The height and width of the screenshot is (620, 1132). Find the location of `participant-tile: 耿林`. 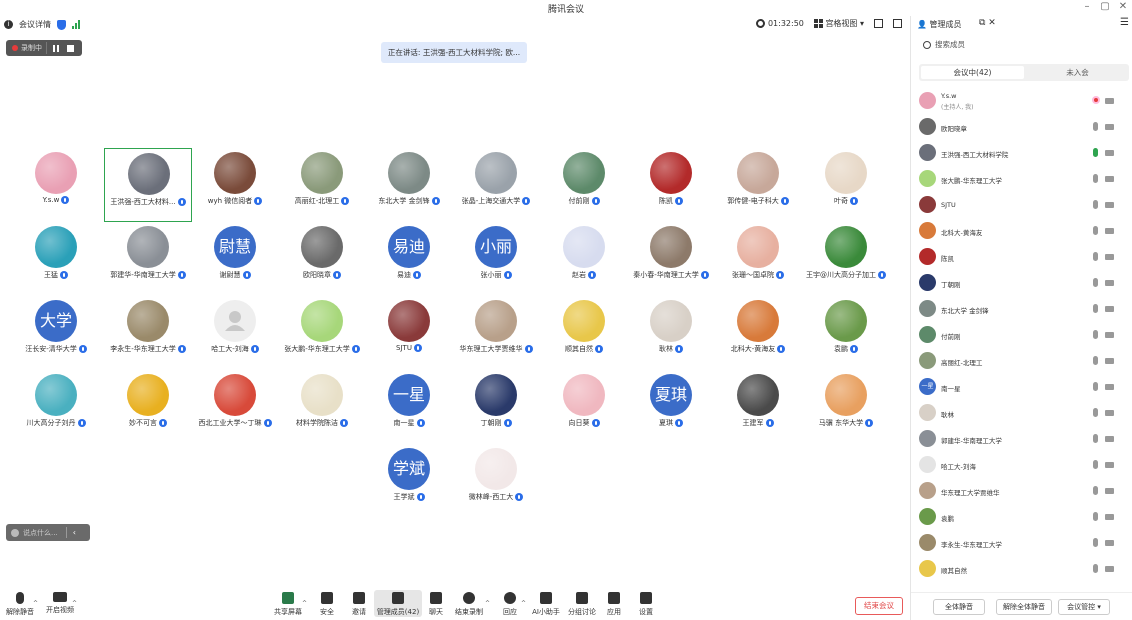

participant-tile: 耿林 is located at coordinates (671, 333).